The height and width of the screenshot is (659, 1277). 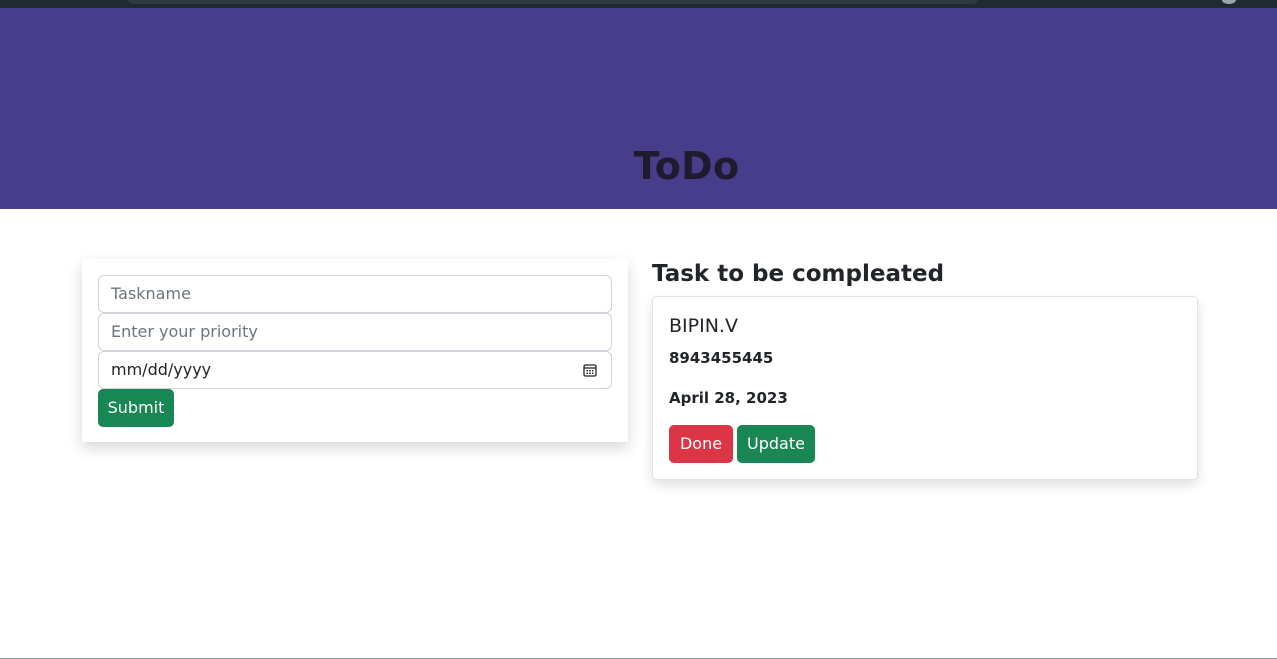 What do you see at coordinates (355, 370) in the screenshot?
I see `date-input: mm/dd/yyyy` at bounding box center [355, 370].